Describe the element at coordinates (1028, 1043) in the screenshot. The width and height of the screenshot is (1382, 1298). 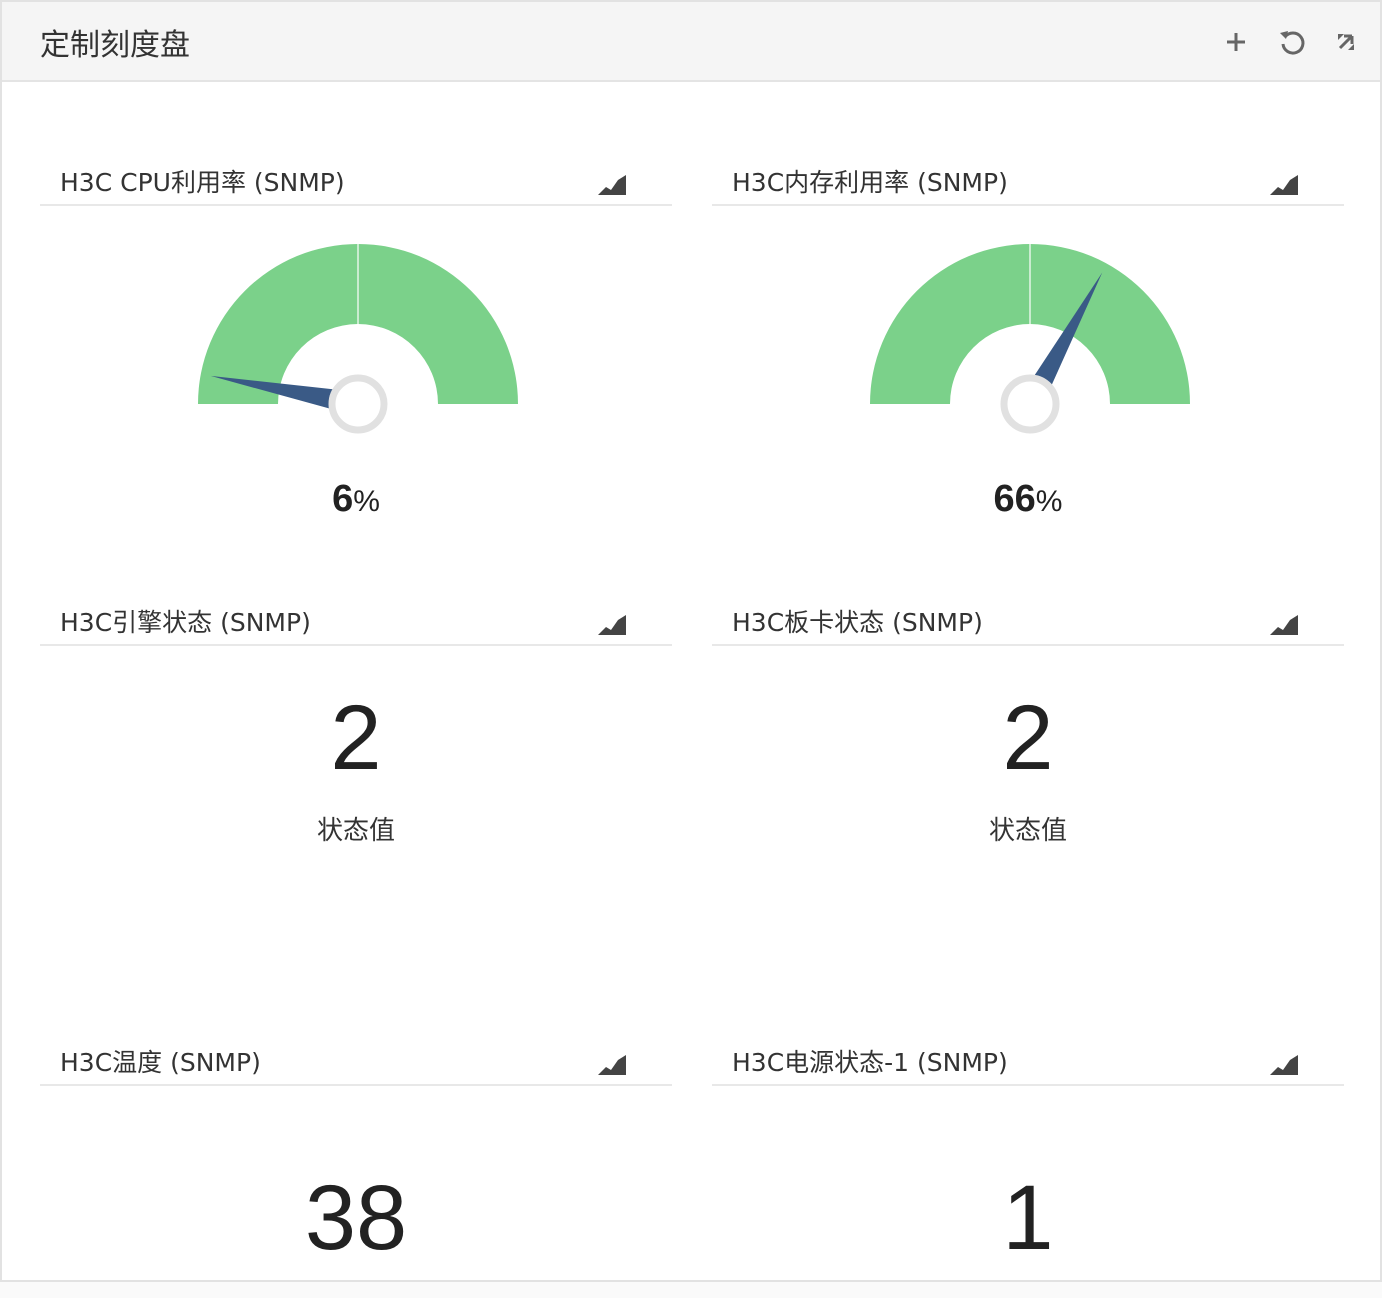
I see `widget-header: H3C电源状态-1 (SNMP)` at that location.